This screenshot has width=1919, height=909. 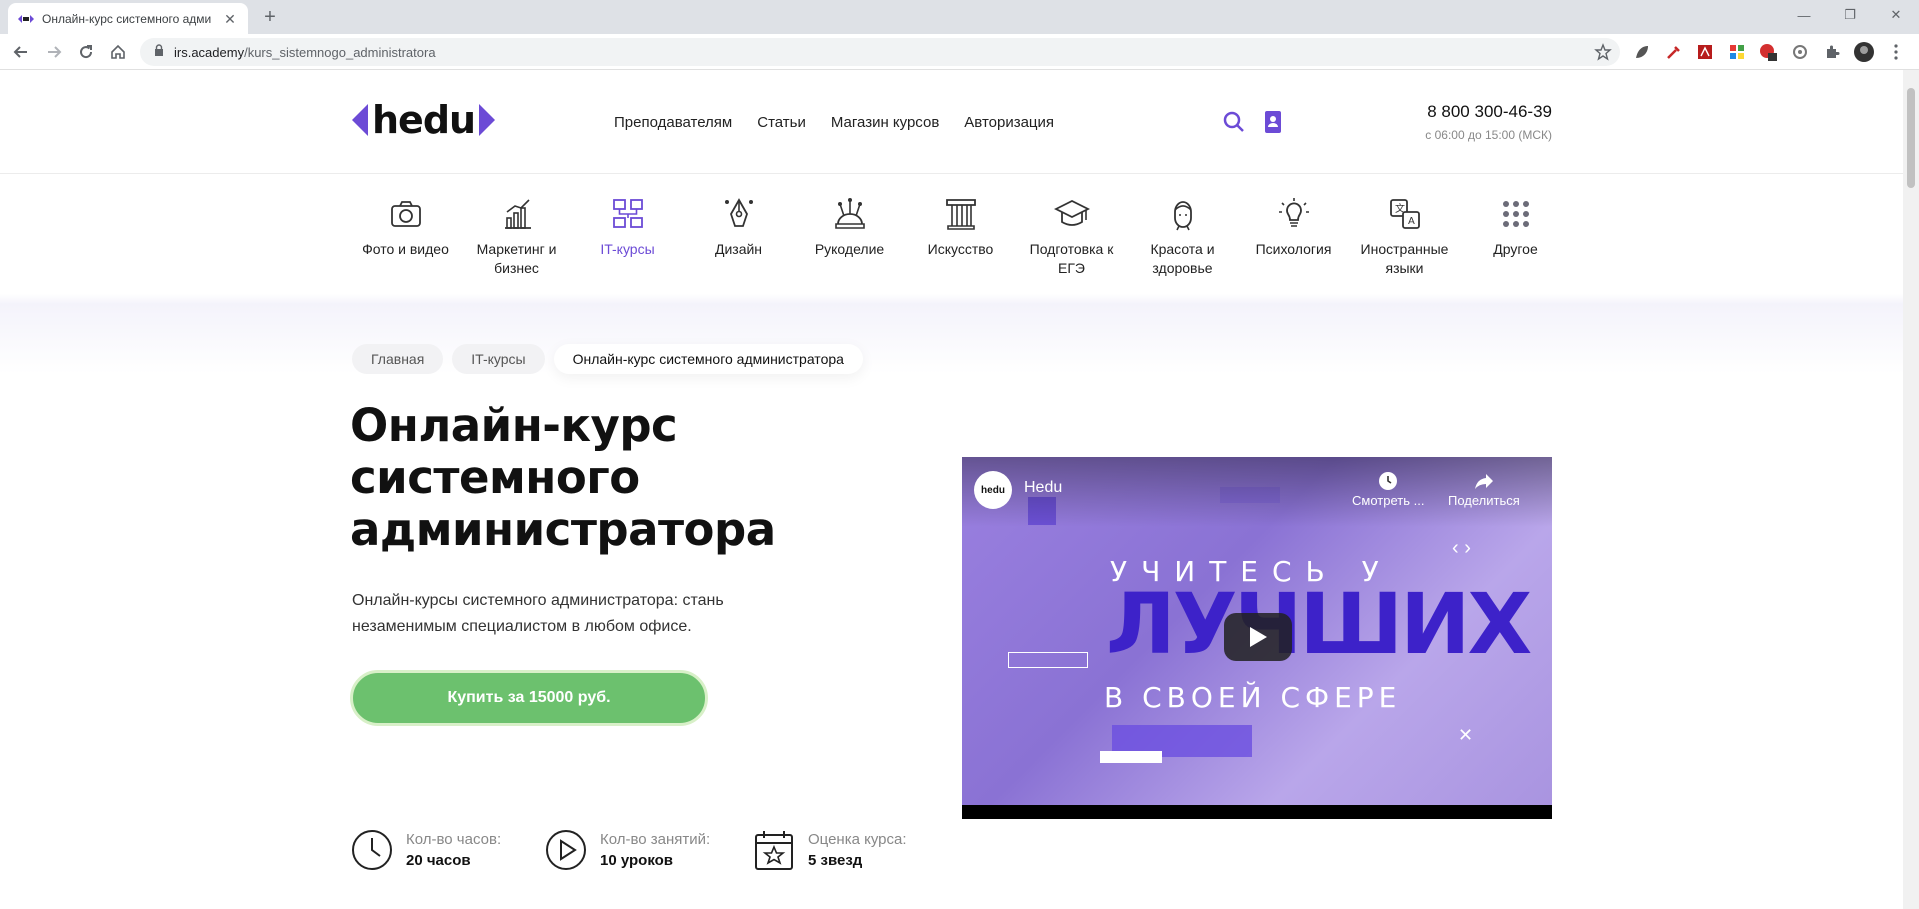 I want to click on logo: hedu, so click(x=424, y=120).